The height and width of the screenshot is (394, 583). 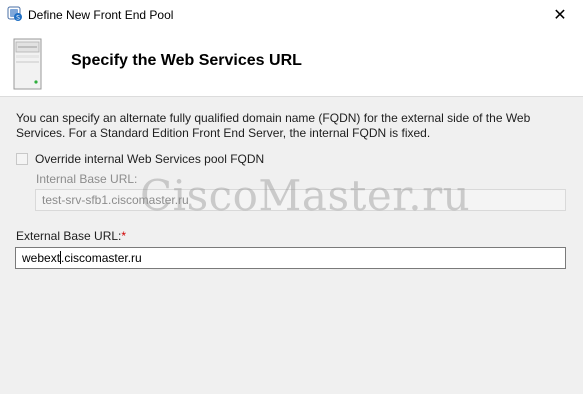 I want to click on internal-base-url-label: Internal Base URL:, so click(x=87, y=179).